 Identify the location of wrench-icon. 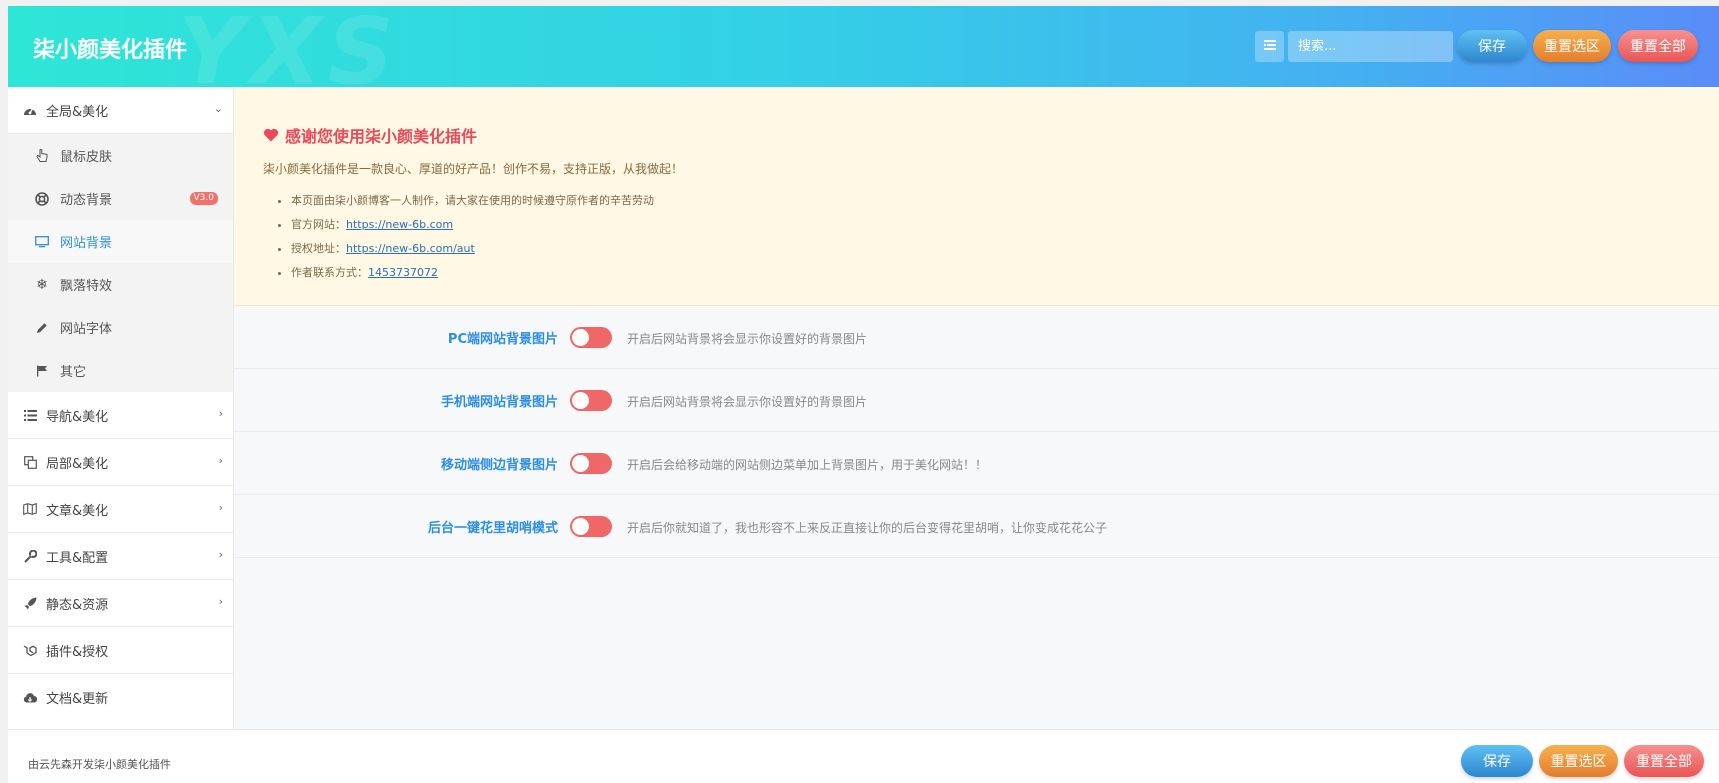
(30, 556).